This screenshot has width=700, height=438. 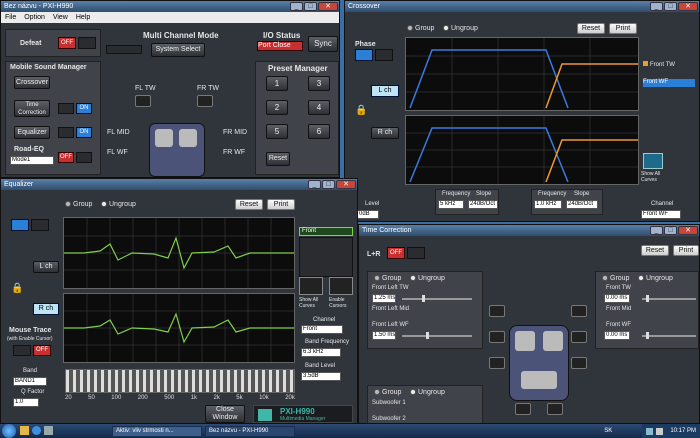 I want to click on equalizer-off, so click(x=66, y=132).